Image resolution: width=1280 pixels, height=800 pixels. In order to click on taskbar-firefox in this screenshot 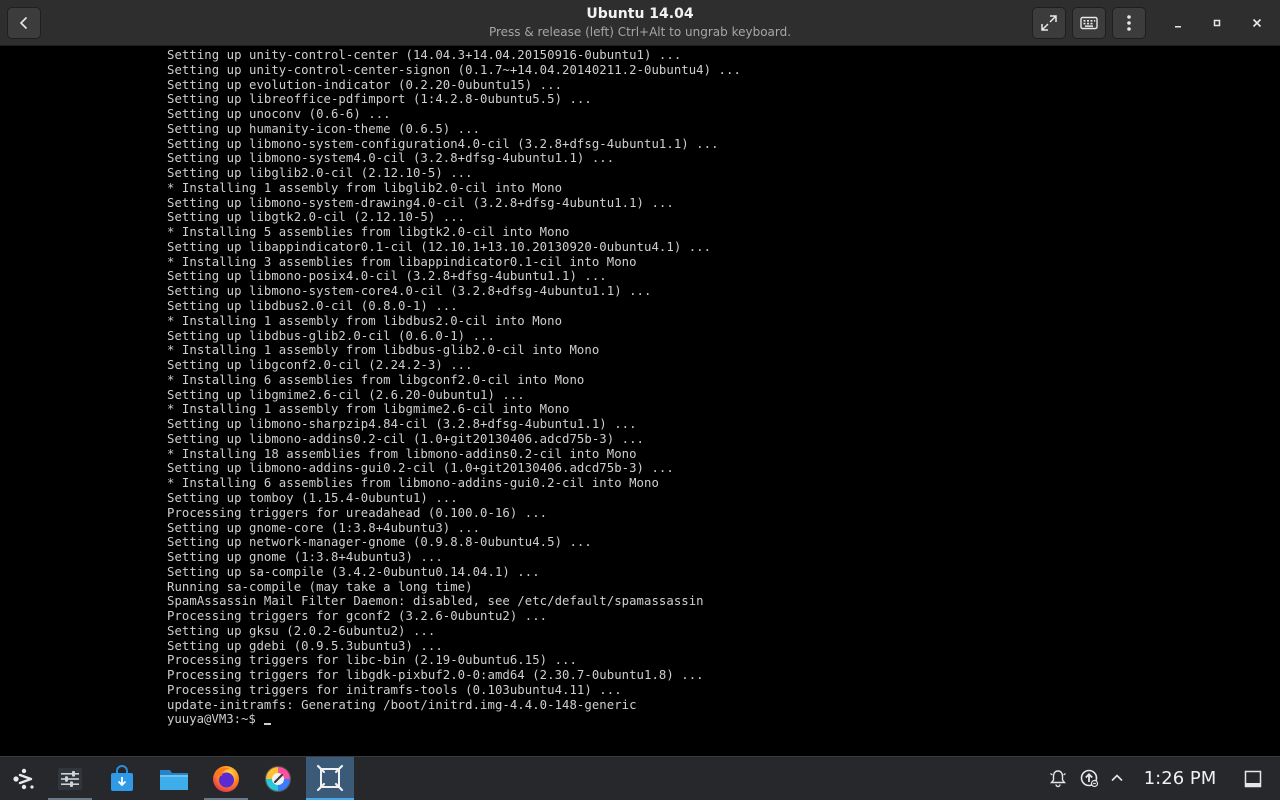, I will do `click(226, 778)`.